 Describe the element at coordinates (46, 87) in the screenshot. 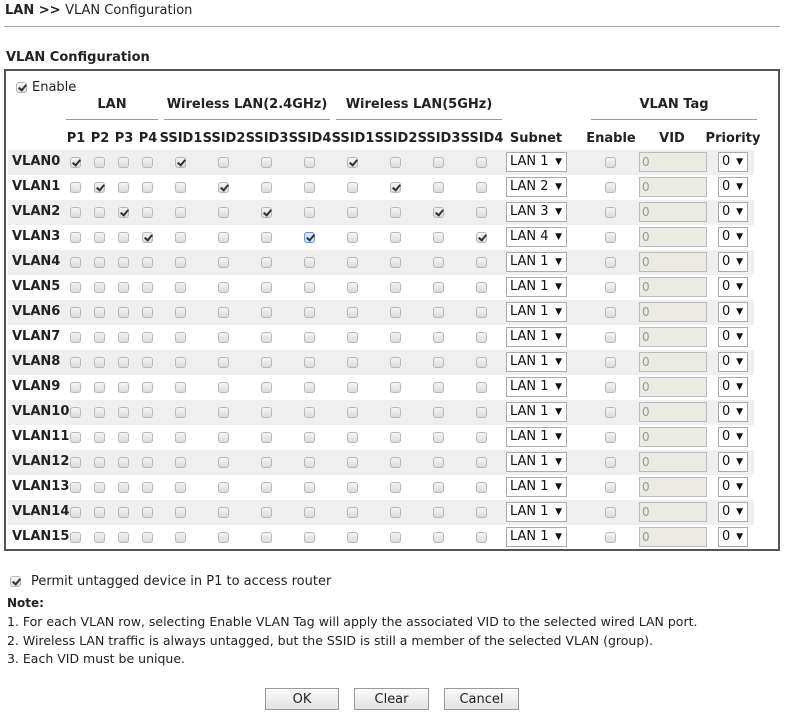

I see `enable-vlan-row: Enable` at that location.